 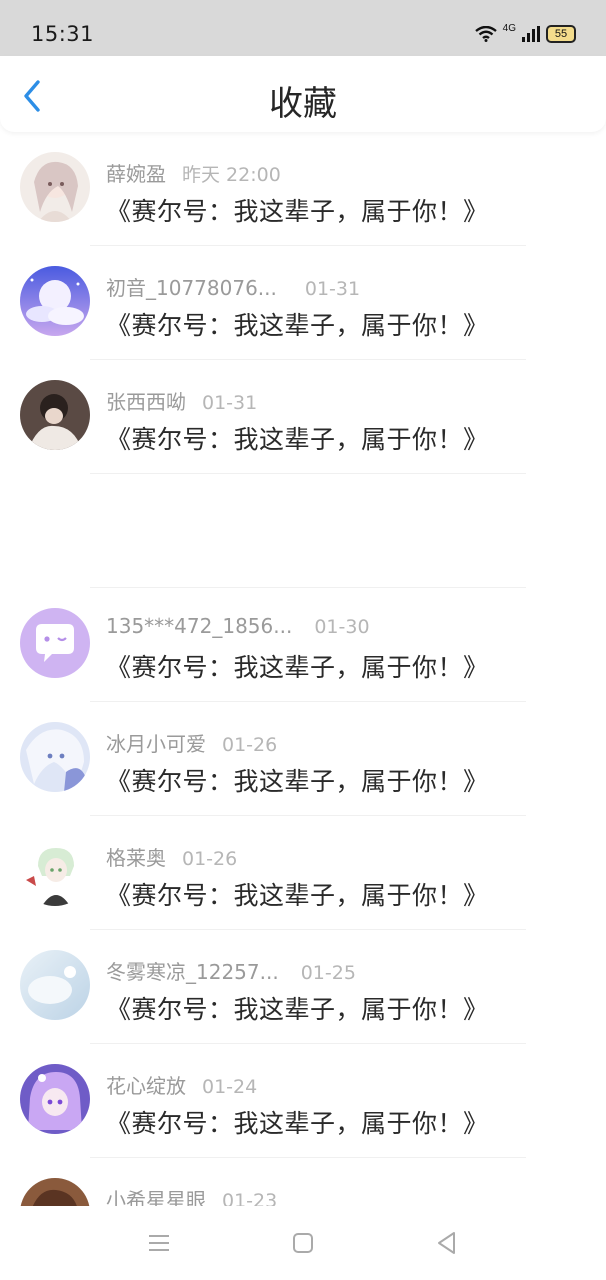 What do you see at coordinates (146, 402) in the screenshot?
I see `sender-name: 张西西呦` at bounding box center [146, 402].